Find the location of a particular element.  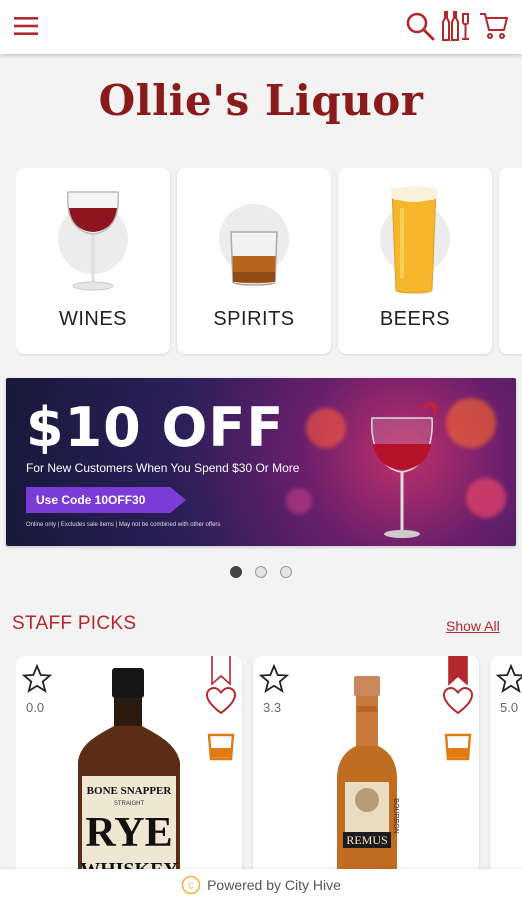

carousel-pagination is located at coordinates (261, 572).